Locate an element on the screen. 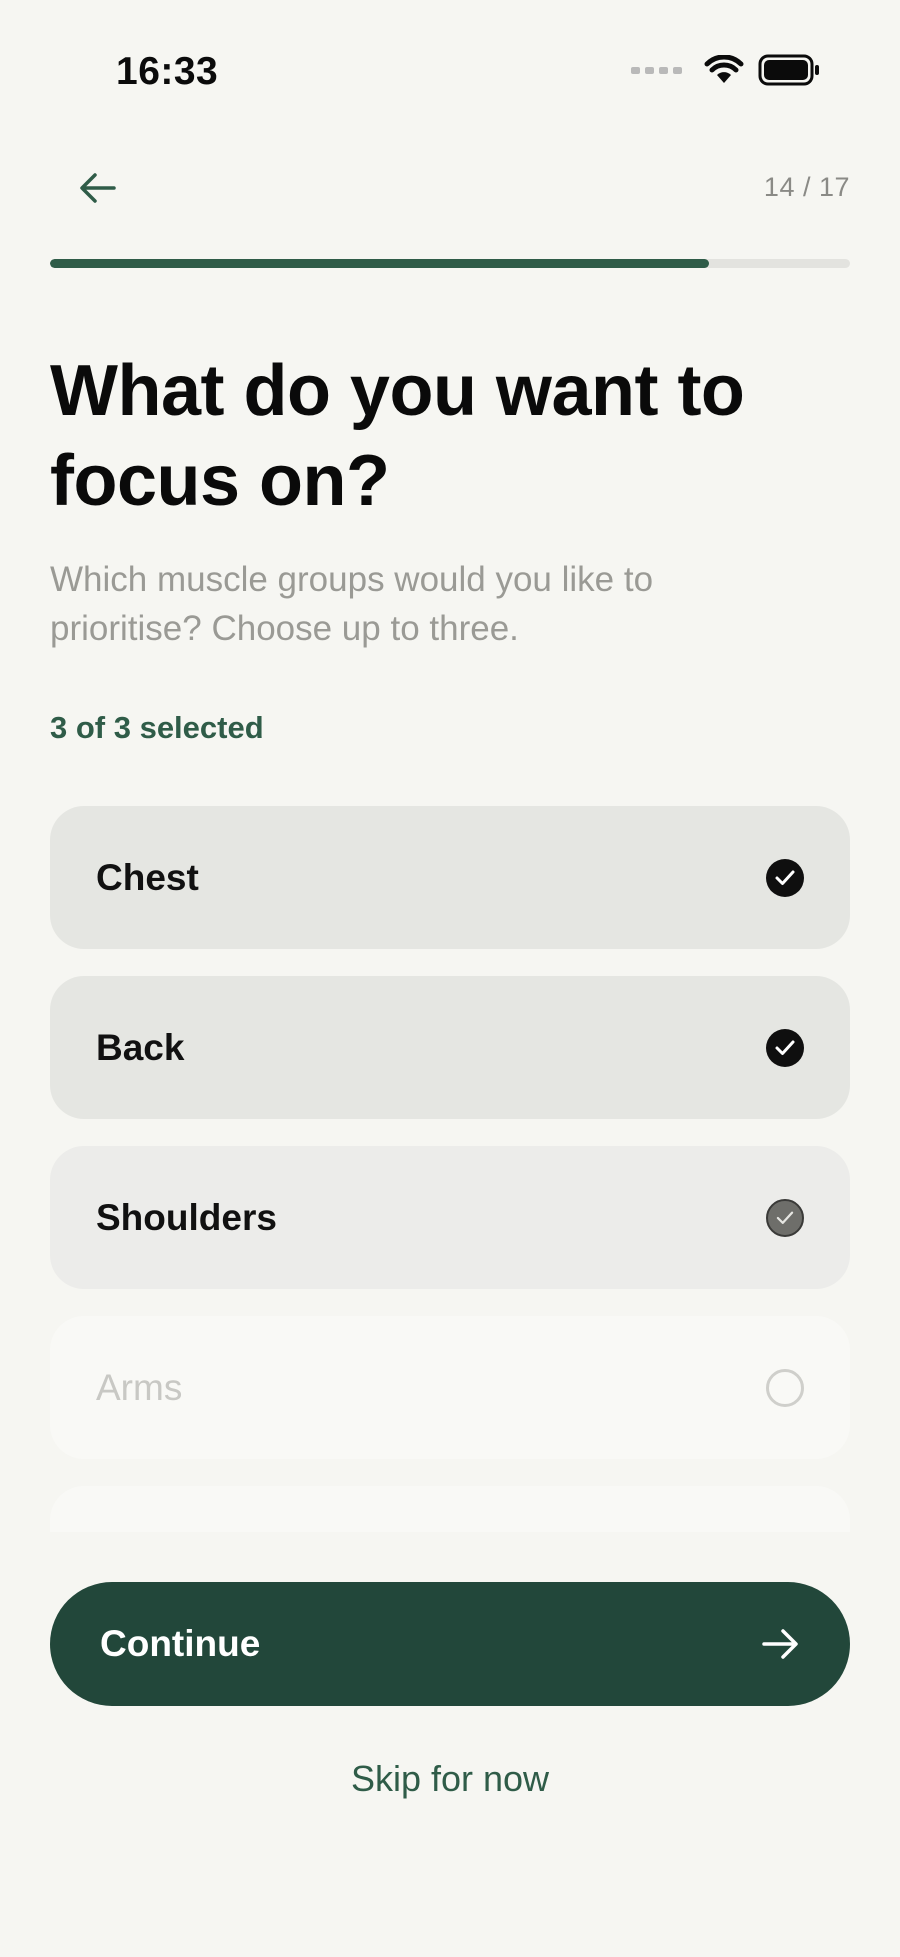  back-button is located at coordinates (98, 188).